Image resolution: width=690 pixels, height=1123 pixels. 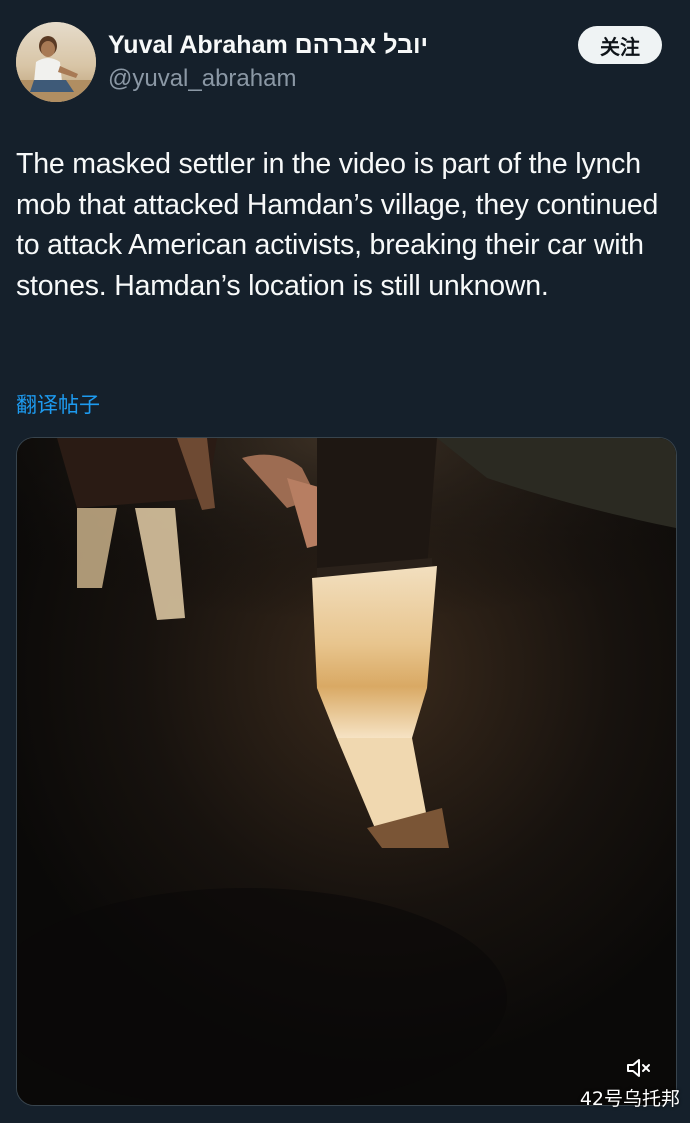 I want to click on author-handle: @yuval_abraham, so click(x=268, y=79).